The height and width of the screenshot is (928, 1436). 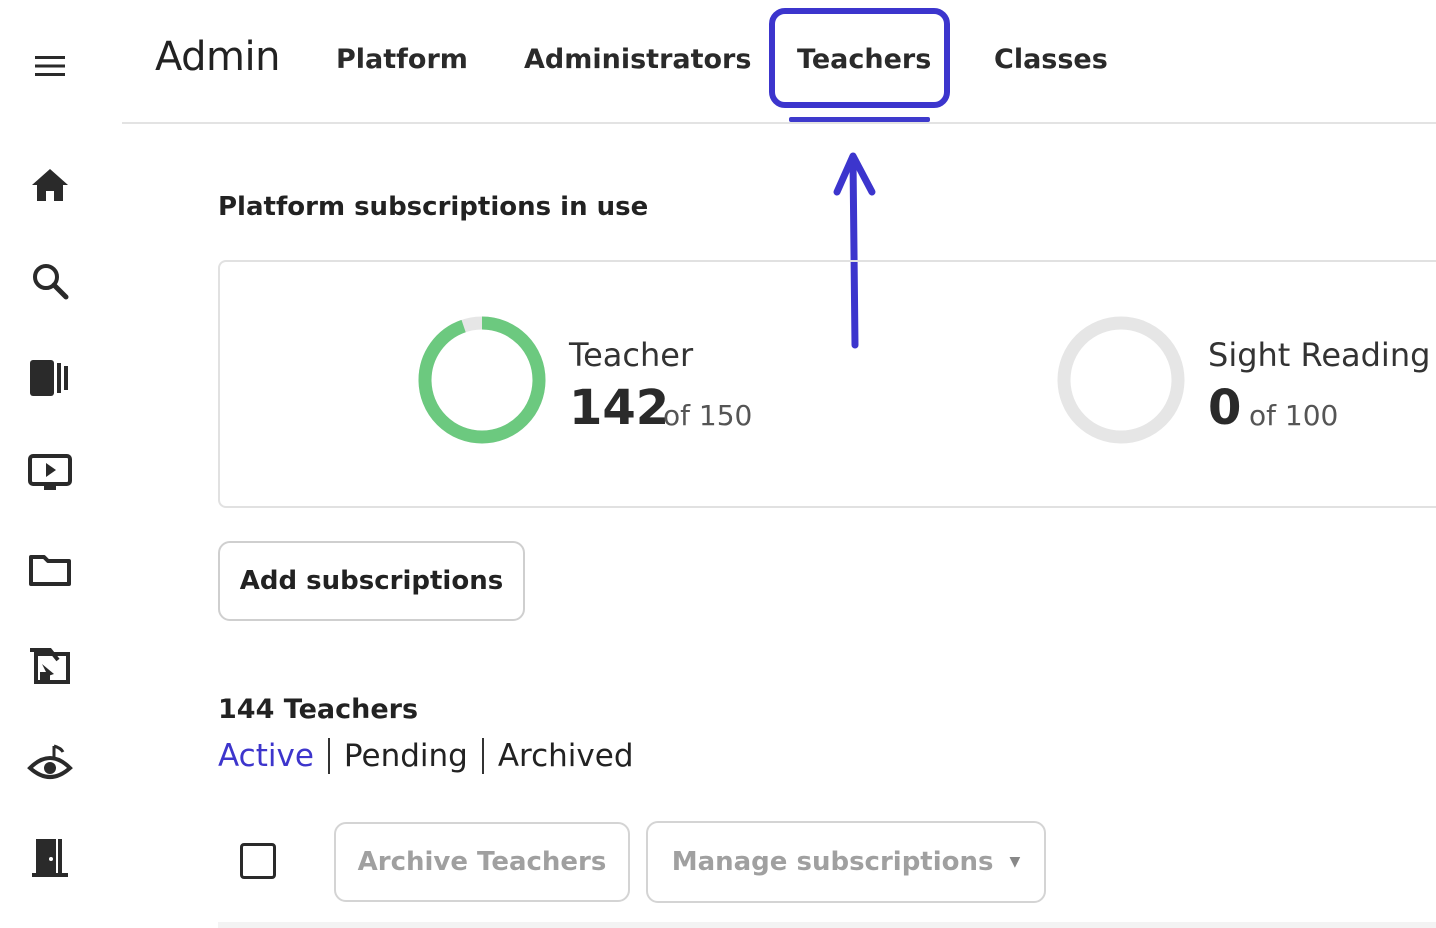 I want to click on active-tab-indicator, so click(x=859, y=119).